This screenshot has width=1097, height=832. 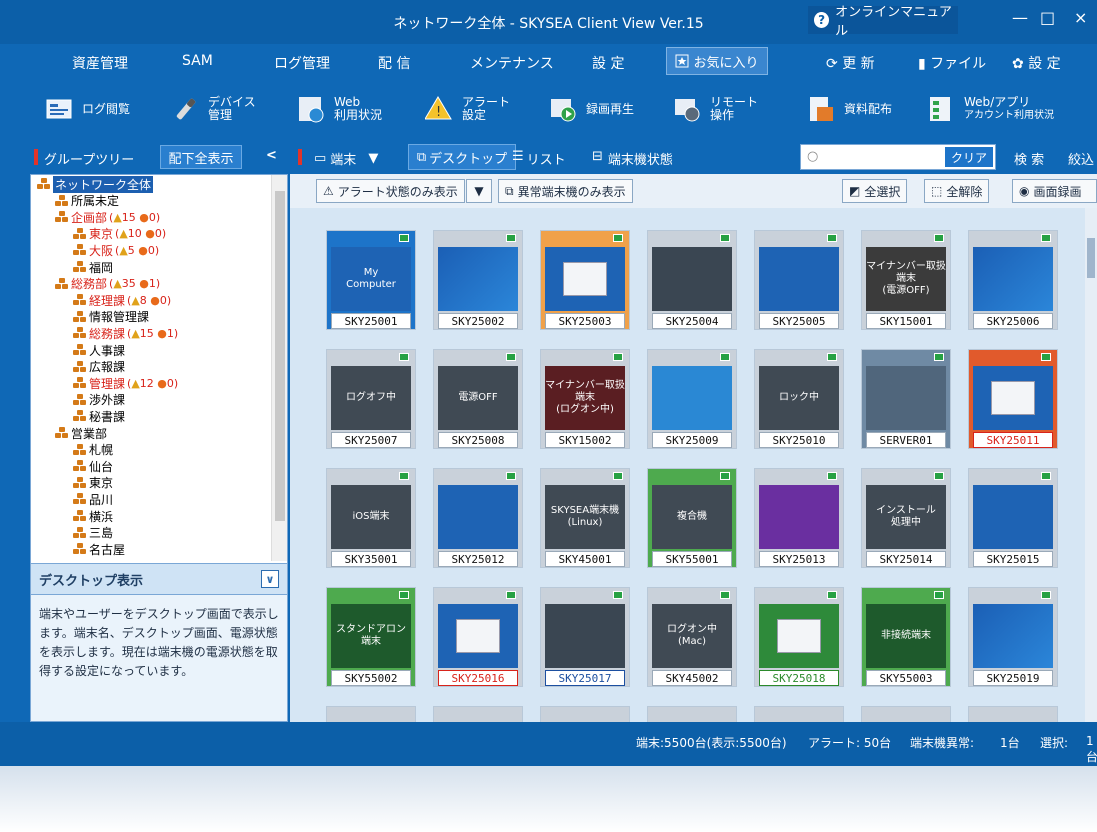 What do you see at coordinates (93, 483) in the screenshot?
I see `tree-item: 東京` at bounding box center [93, 483].